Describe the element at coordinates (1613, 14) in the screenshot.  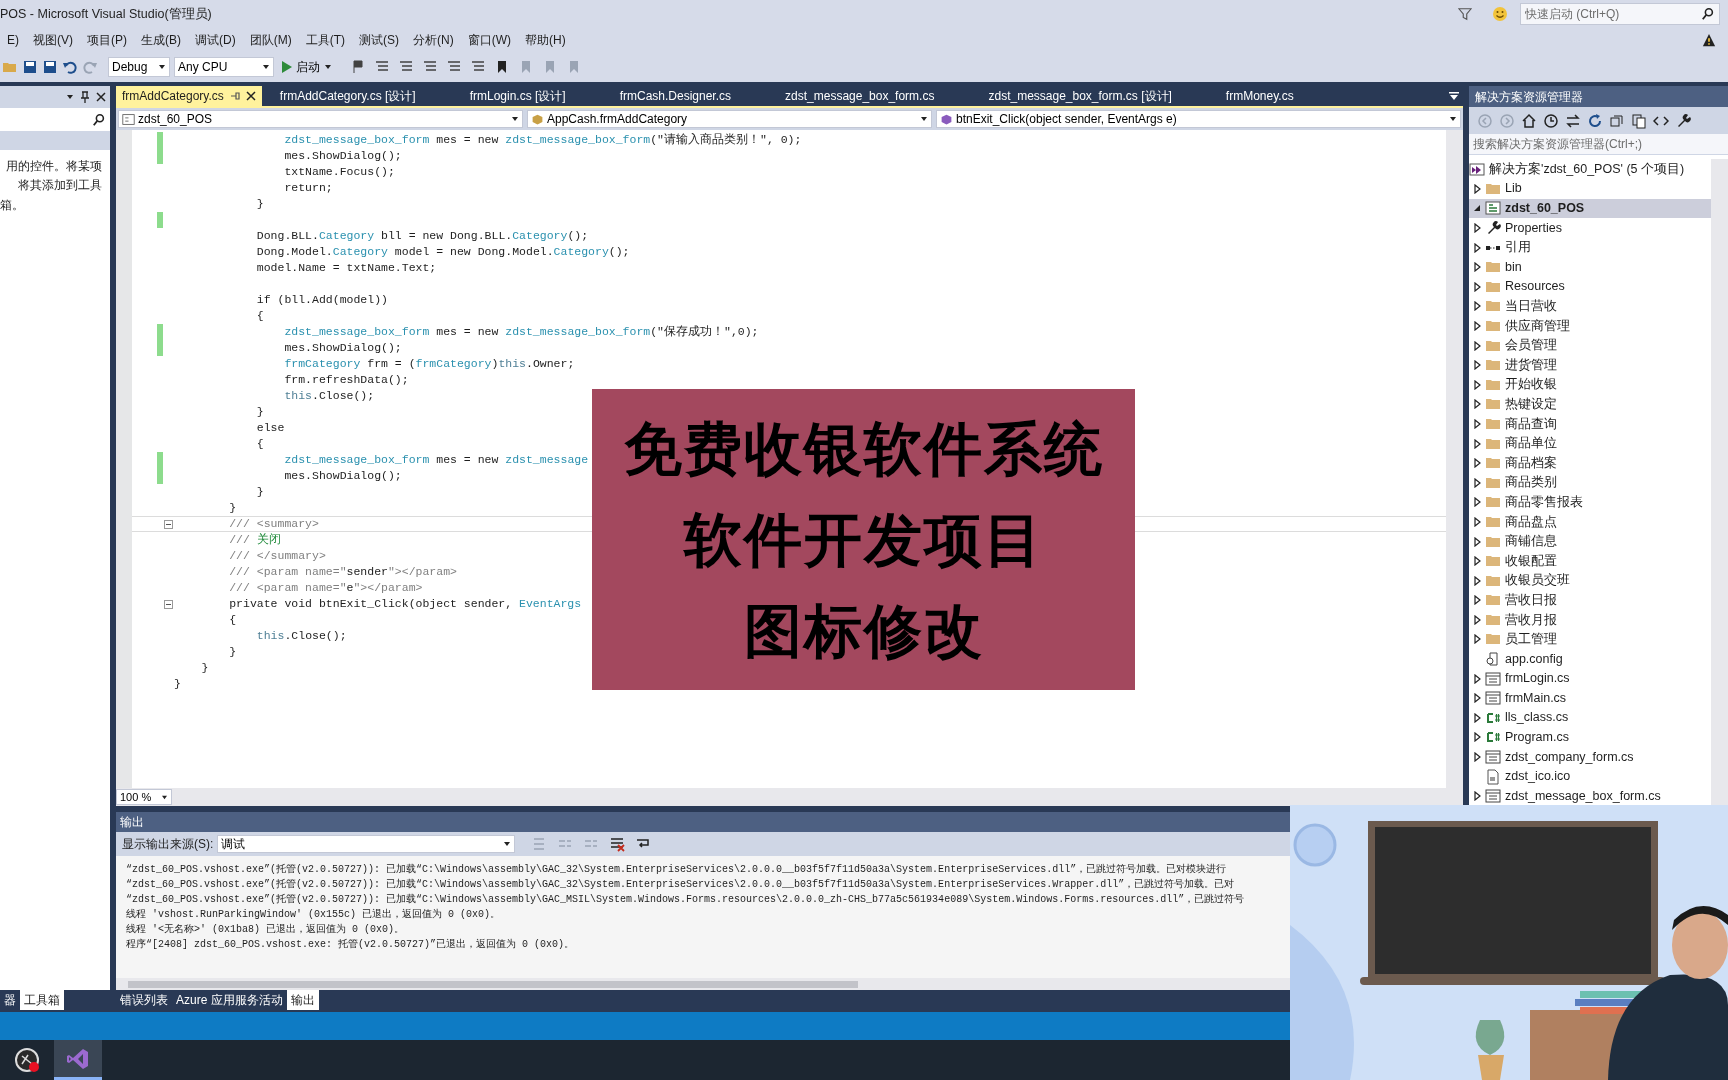
I see `quick-launch-field: 快速启动 (Ctrl+Q)` at that location.